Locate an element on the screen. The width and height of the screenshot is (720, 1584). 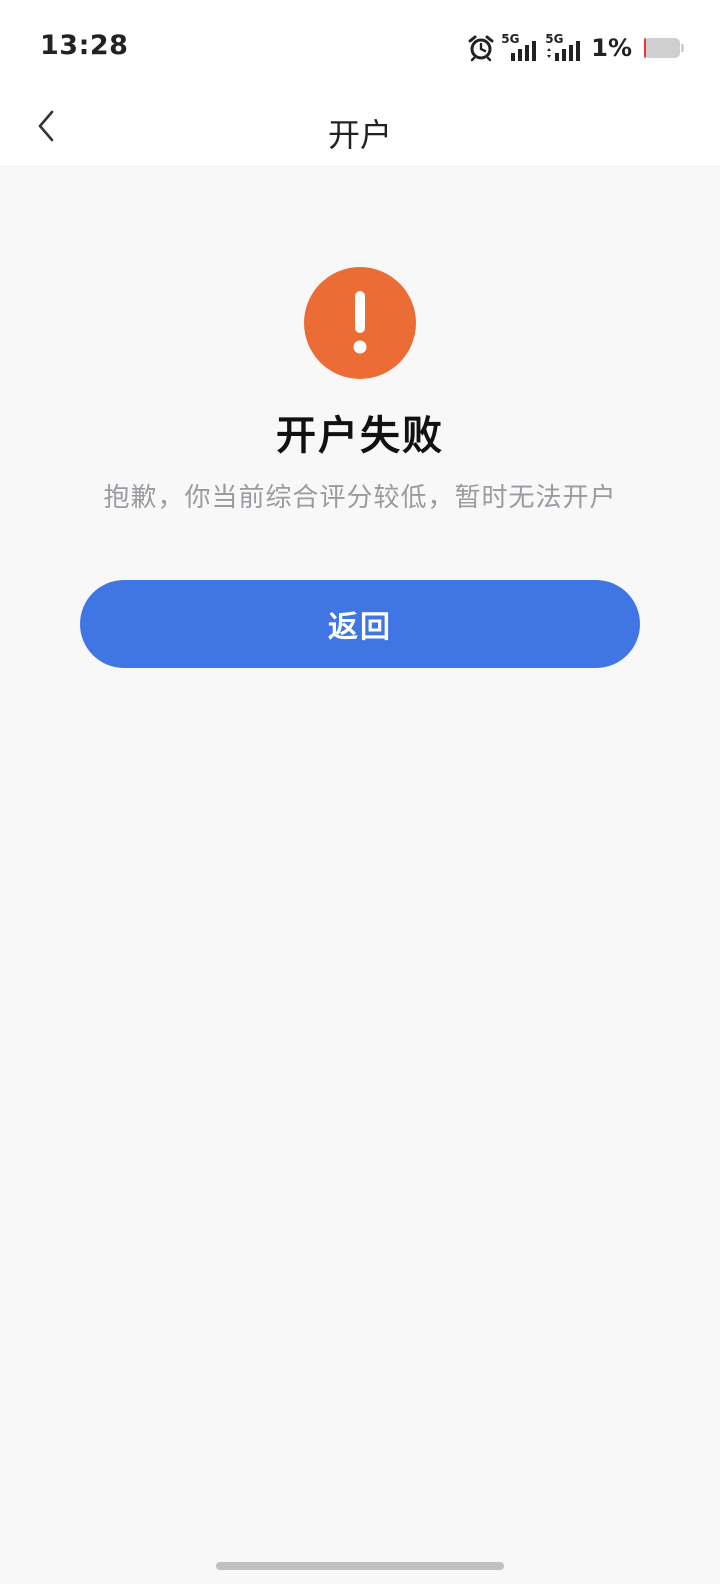
battery-percent: 1% is located at coordinates (611, 48).